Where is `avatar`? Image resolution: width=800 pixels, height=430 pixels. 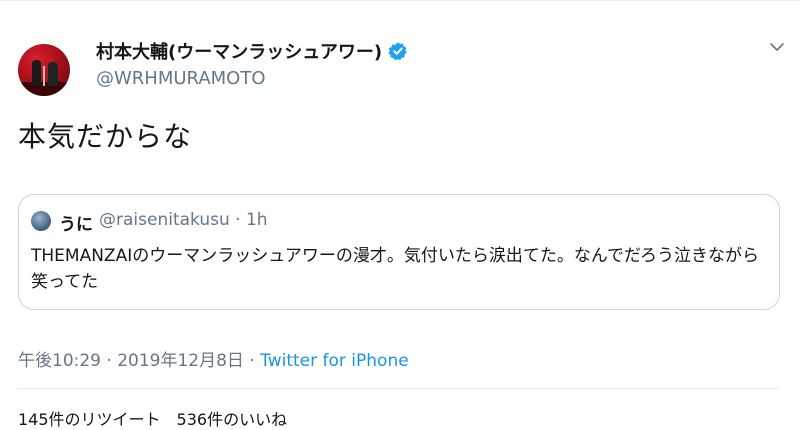 avatar is located at coordinates (44, 70).